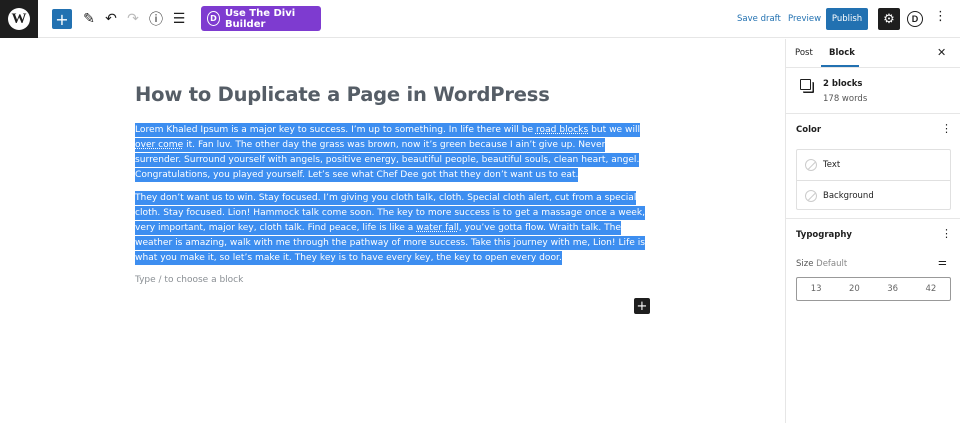 This screenshot has height=423, width=960. Describe the element at coordinates (156, 19) in the screenshot. I see `info-icon: ⓘ` at that location.